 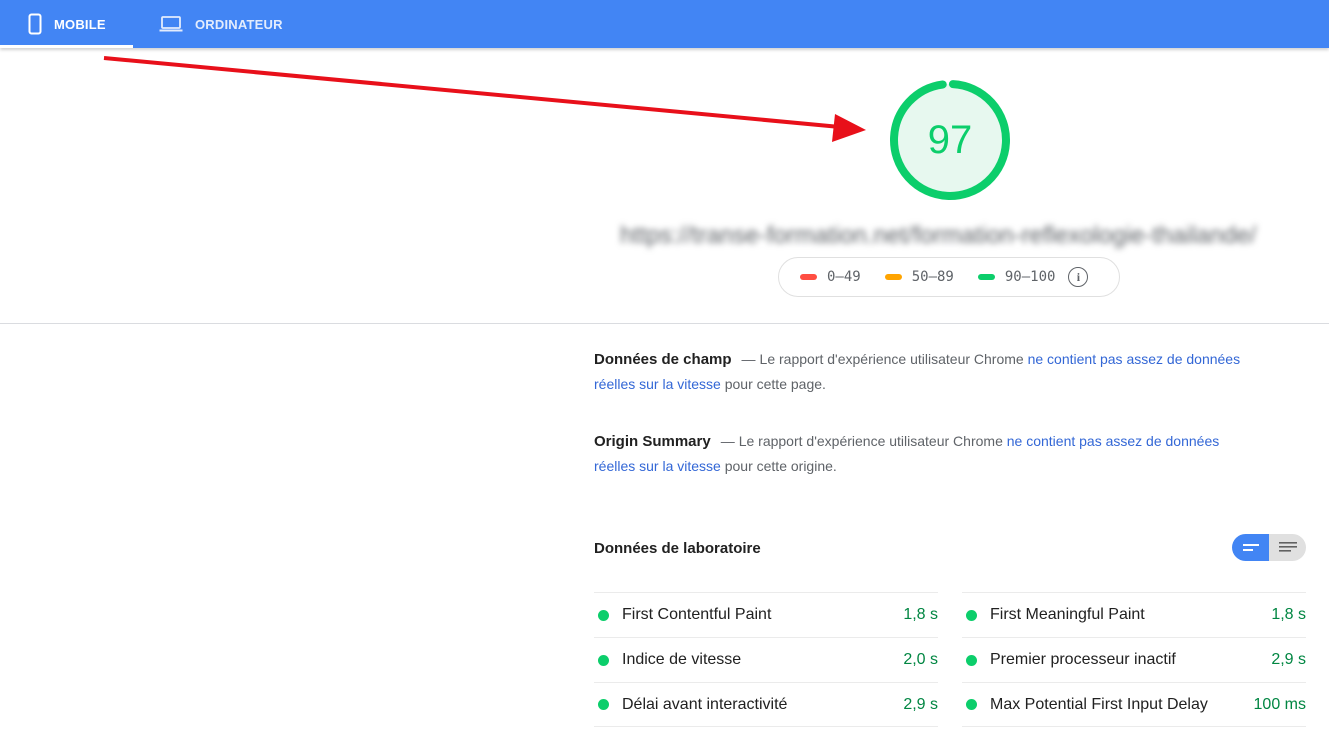 What do you see at coordinates (239, 24) in the screenshot?
I see `tab-desktop-label: ORDINATEUR` at bounding box center [239, 24].